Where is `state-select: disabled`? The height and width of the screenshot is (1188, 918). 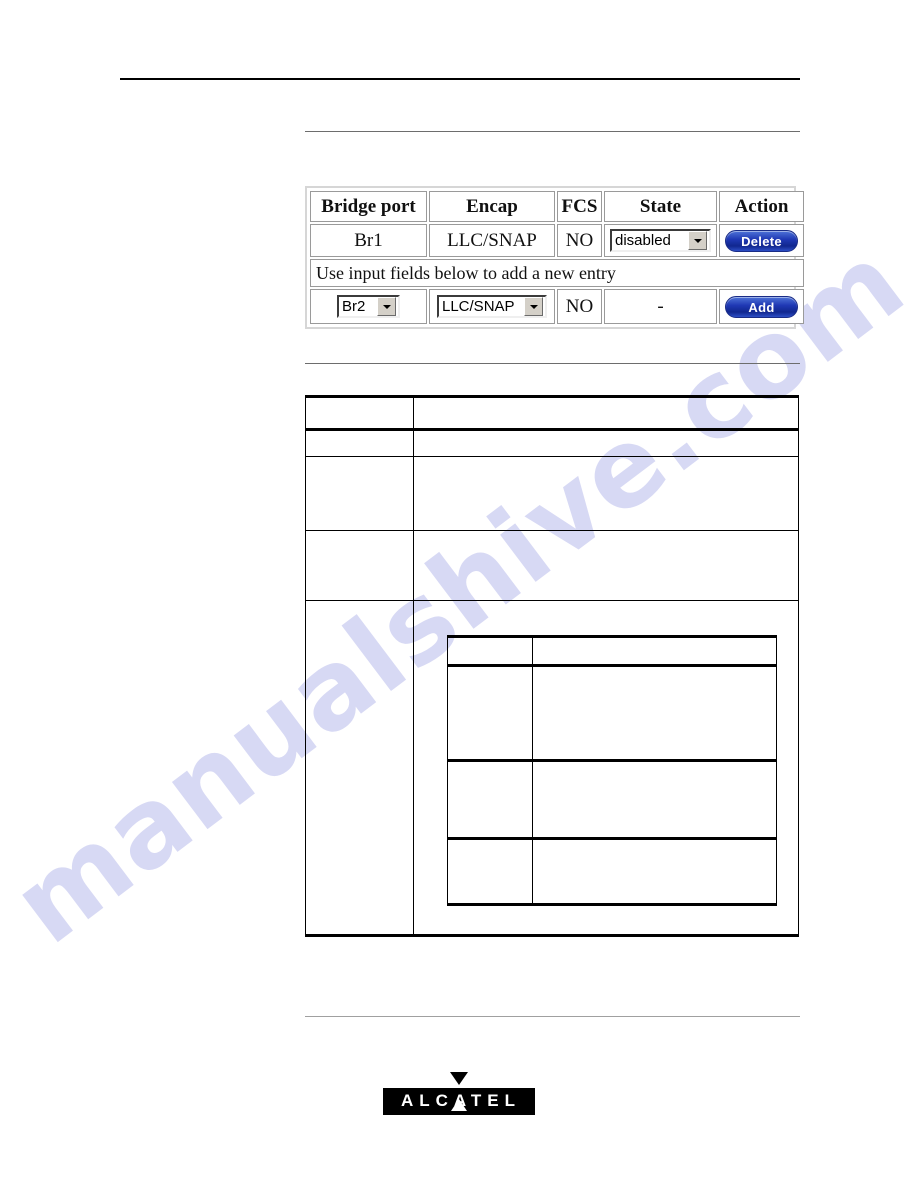
state-select: disabled is located at coordinates (660, 241).